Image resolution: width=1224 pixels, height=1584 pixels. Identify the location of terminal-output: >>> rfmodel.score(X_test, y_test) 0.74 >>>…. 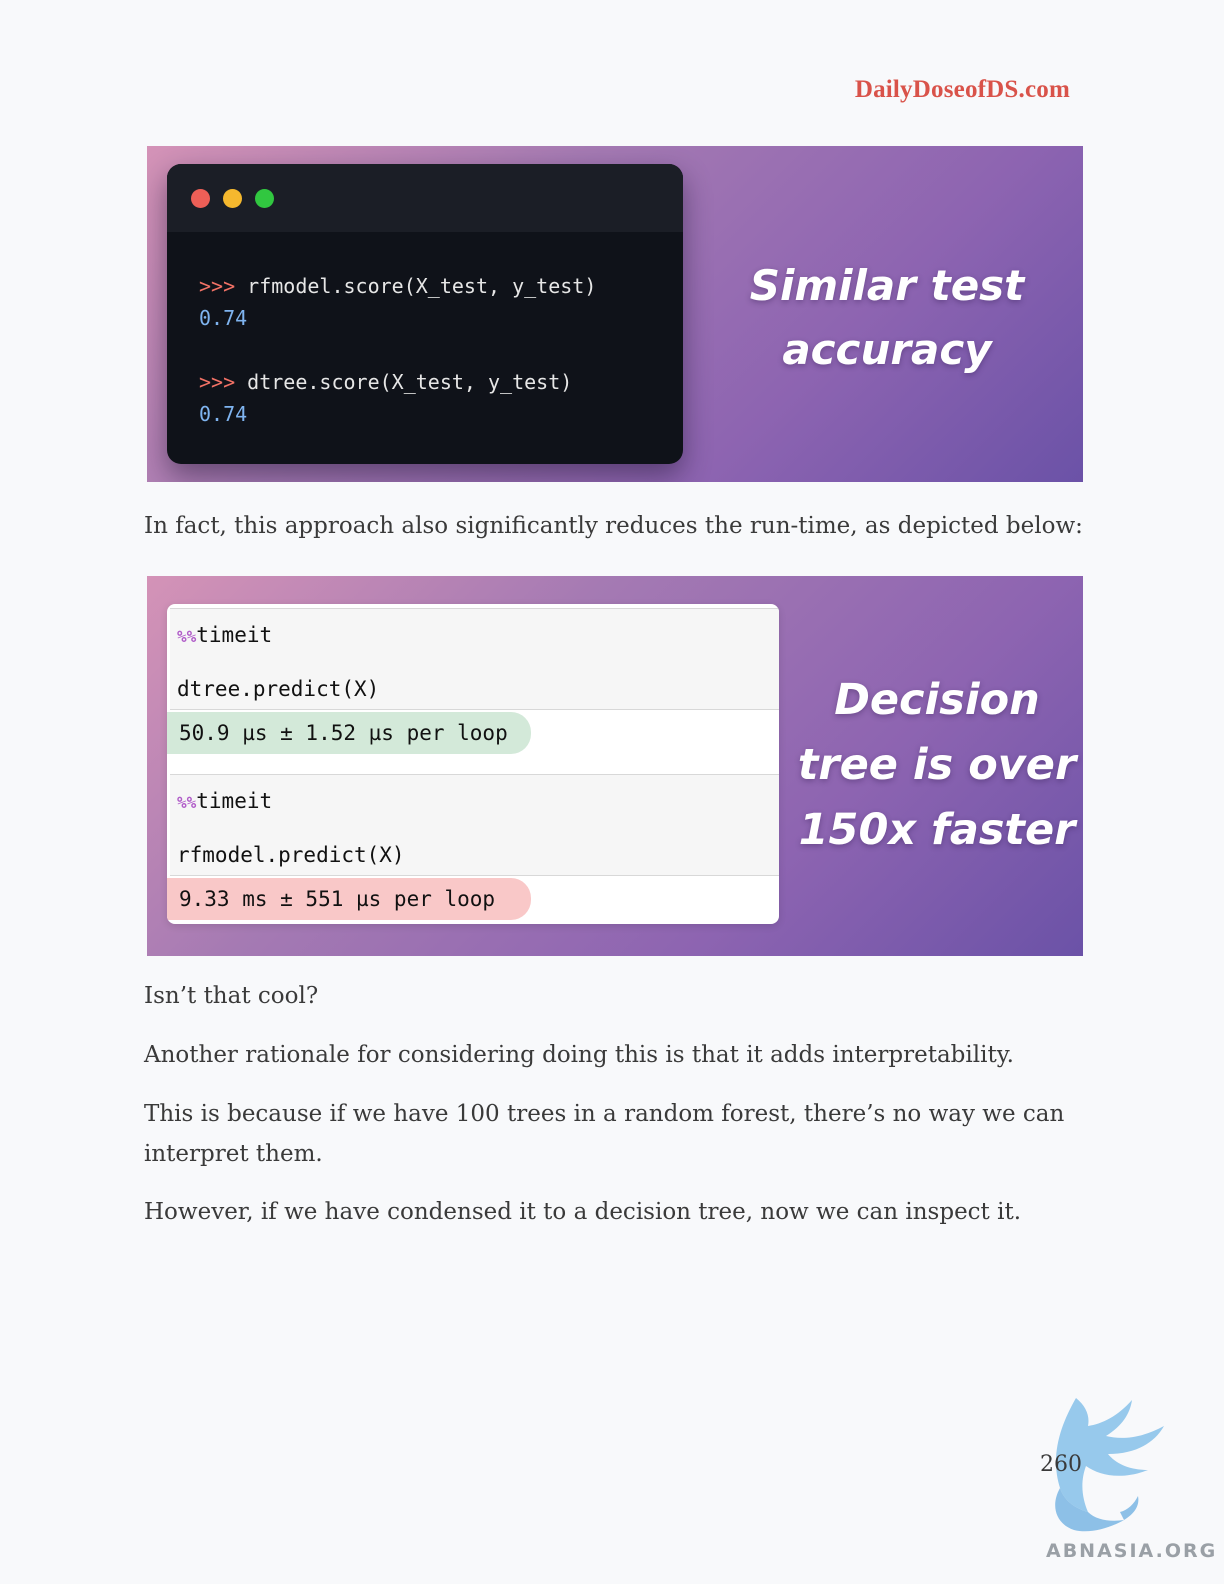
(425, 331).